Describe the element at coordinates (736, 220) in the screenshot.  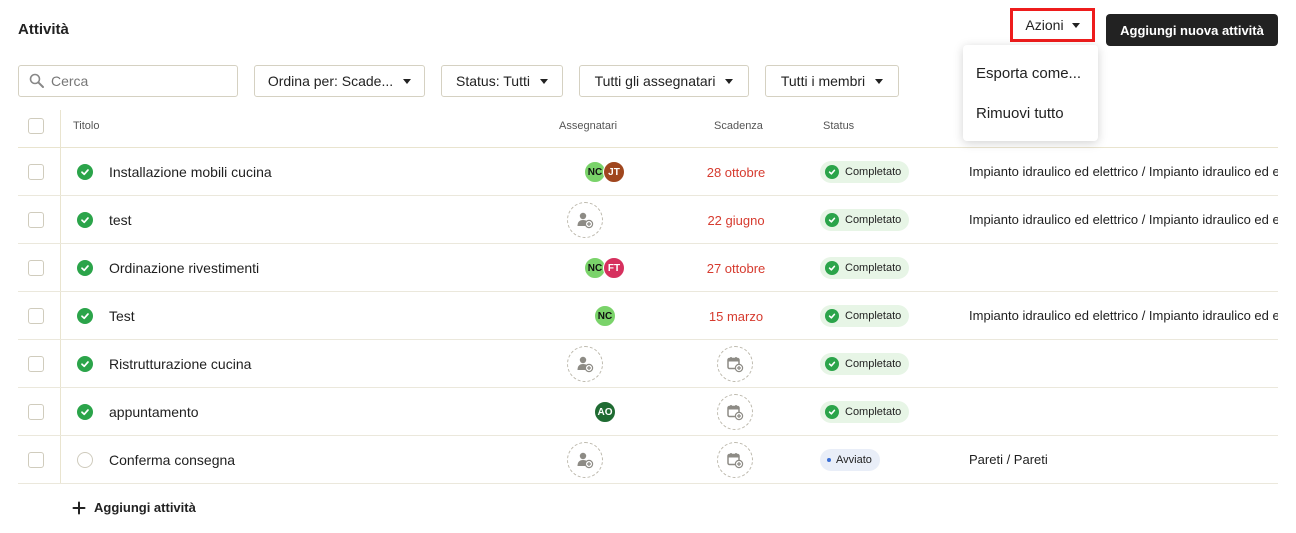
I see `due-date: 22 giugno` at that location.